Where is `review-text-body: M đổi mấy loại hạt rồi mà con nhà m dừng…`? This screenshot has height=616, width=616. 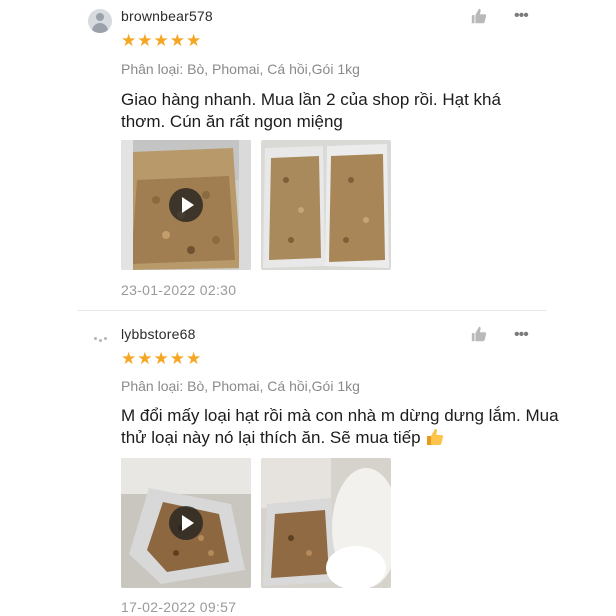
review-text-body: M đổi mấy loại hạt rồi mà con nhà m dừng… is located at coordinates (340, 426).